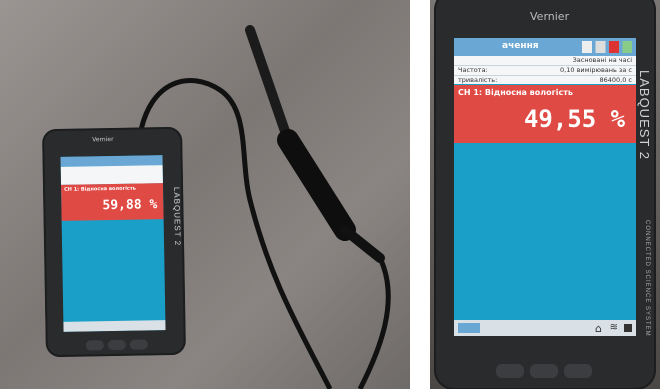 This screenshot has width=660, height=389. What do you see at coordinates (613, 327) in the screenshot?
I see `wifi-icon: ≋` at bounding box center [613, 327].